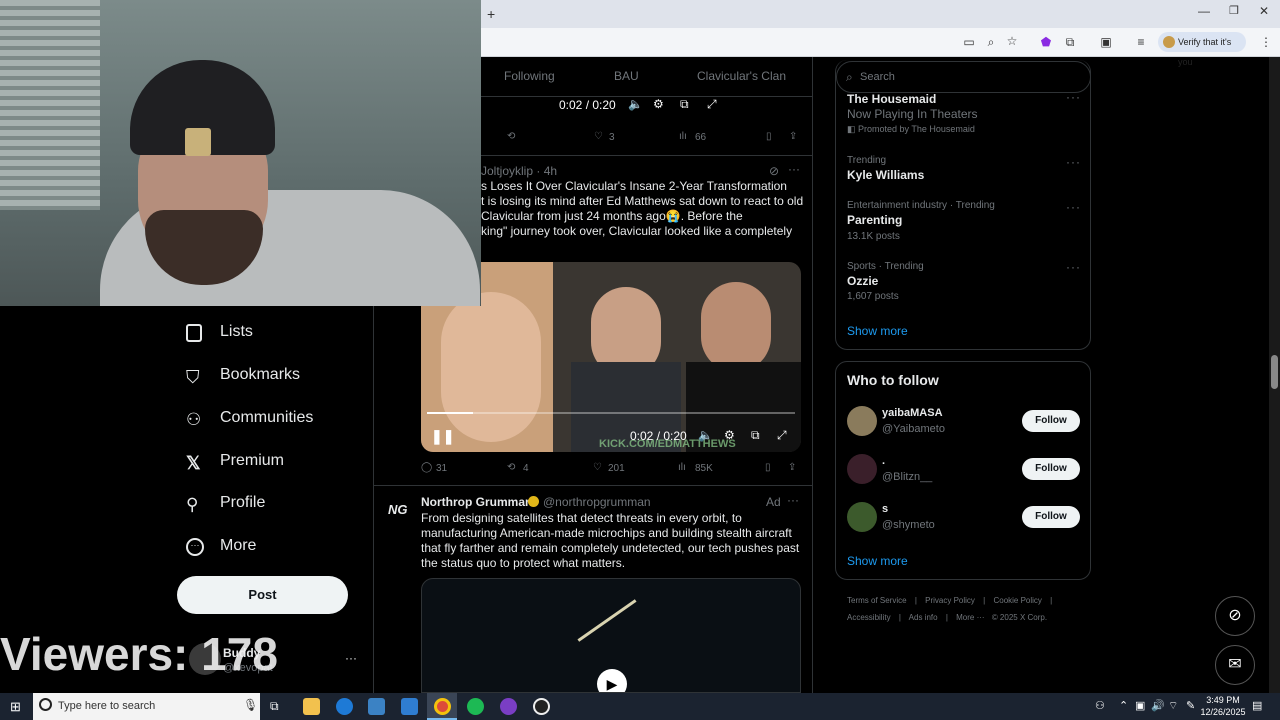  Describe the element at coordinates (1106, 43) in the screenshot. I see `split-view-icon: ▣` at that location.